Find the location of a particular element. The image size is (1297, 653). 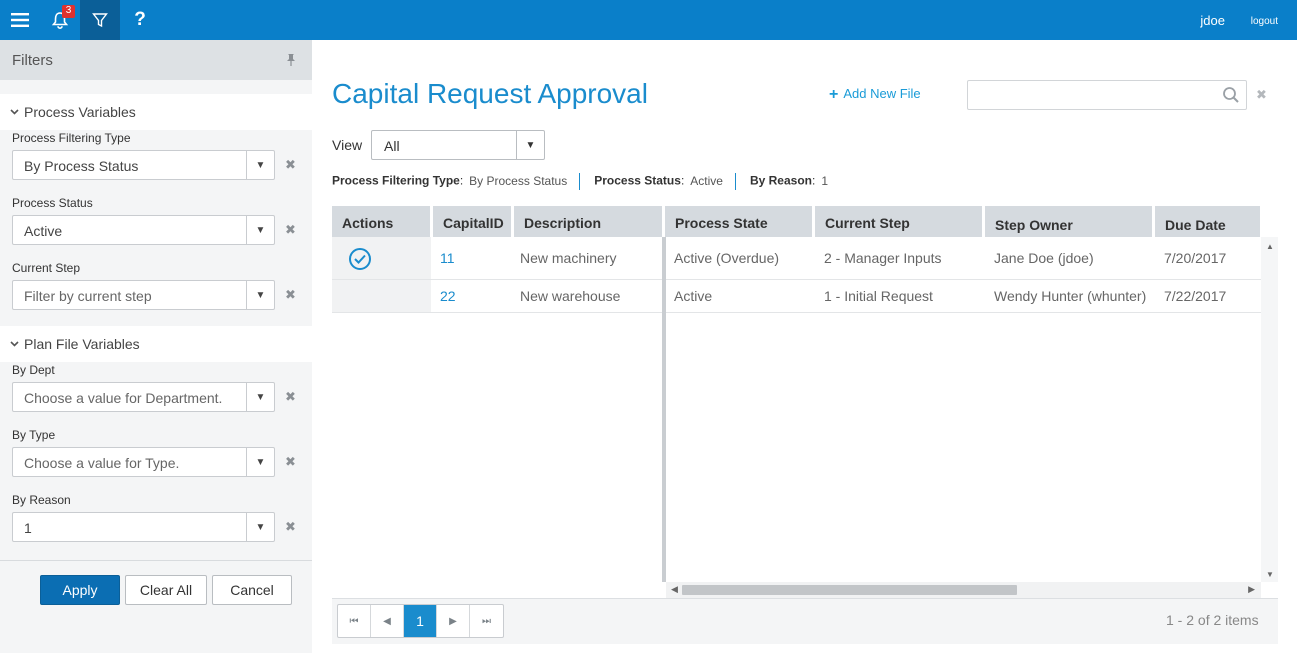

current-step-cell: 1 - Initial Request is located at coordinates (878, 296).